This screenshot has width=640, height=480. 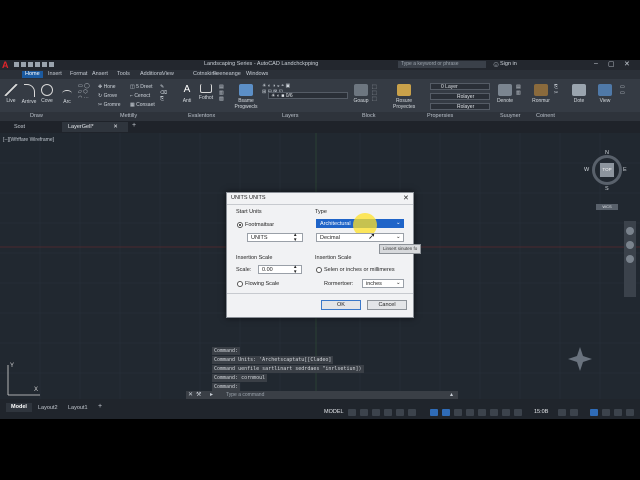 I want to click on group-label-layers: Layers, so click(x=290, y=116).